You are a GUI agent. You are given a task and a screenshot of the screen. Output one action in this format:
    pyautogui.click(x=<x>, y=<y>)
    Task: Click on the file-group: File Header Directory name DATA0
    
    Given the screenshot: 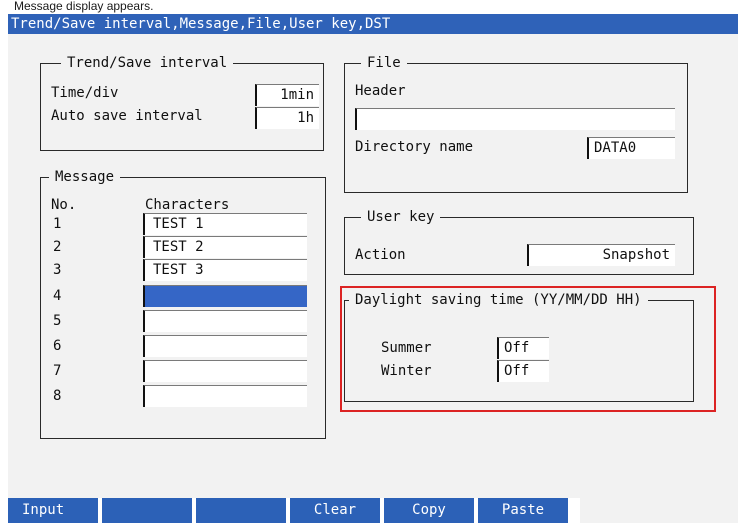 What is the action you would take?
    pyautogui.click(x=516, y=123)
    